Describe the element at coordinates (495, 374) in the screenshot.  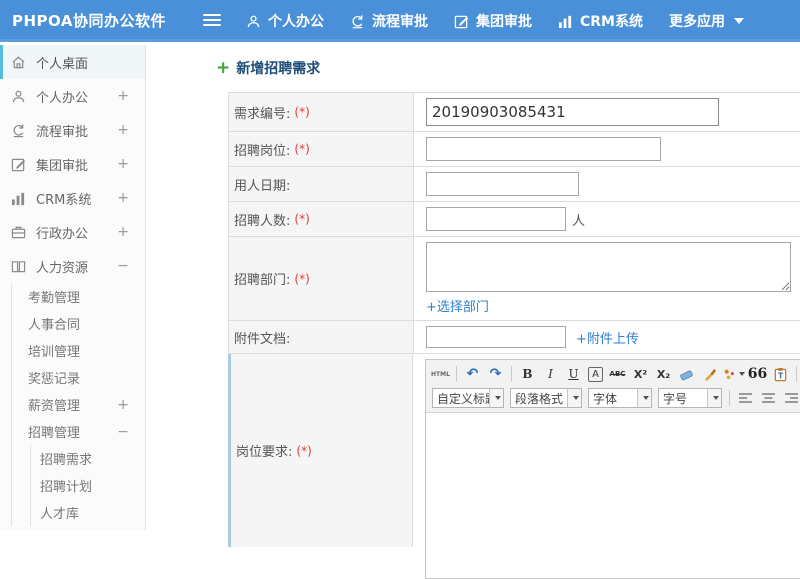
I see `redo-icon: ↷` at that location.